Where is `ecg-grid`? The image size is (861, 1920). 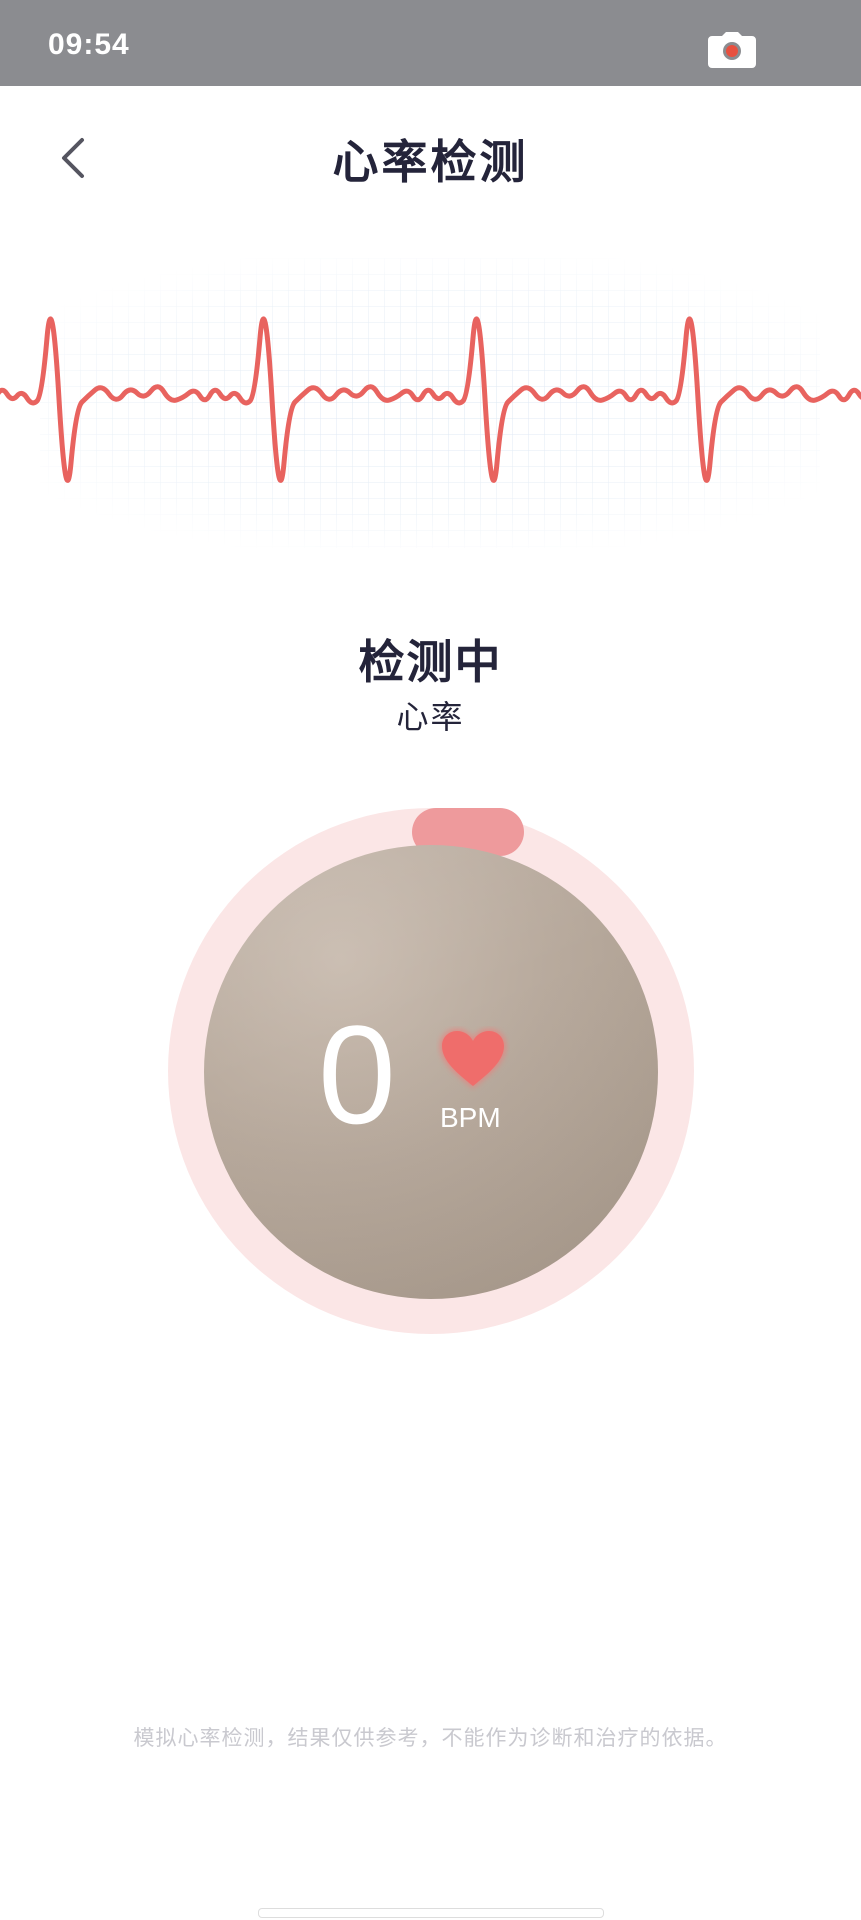
ecg-grid is located at coordinates (430, 403).